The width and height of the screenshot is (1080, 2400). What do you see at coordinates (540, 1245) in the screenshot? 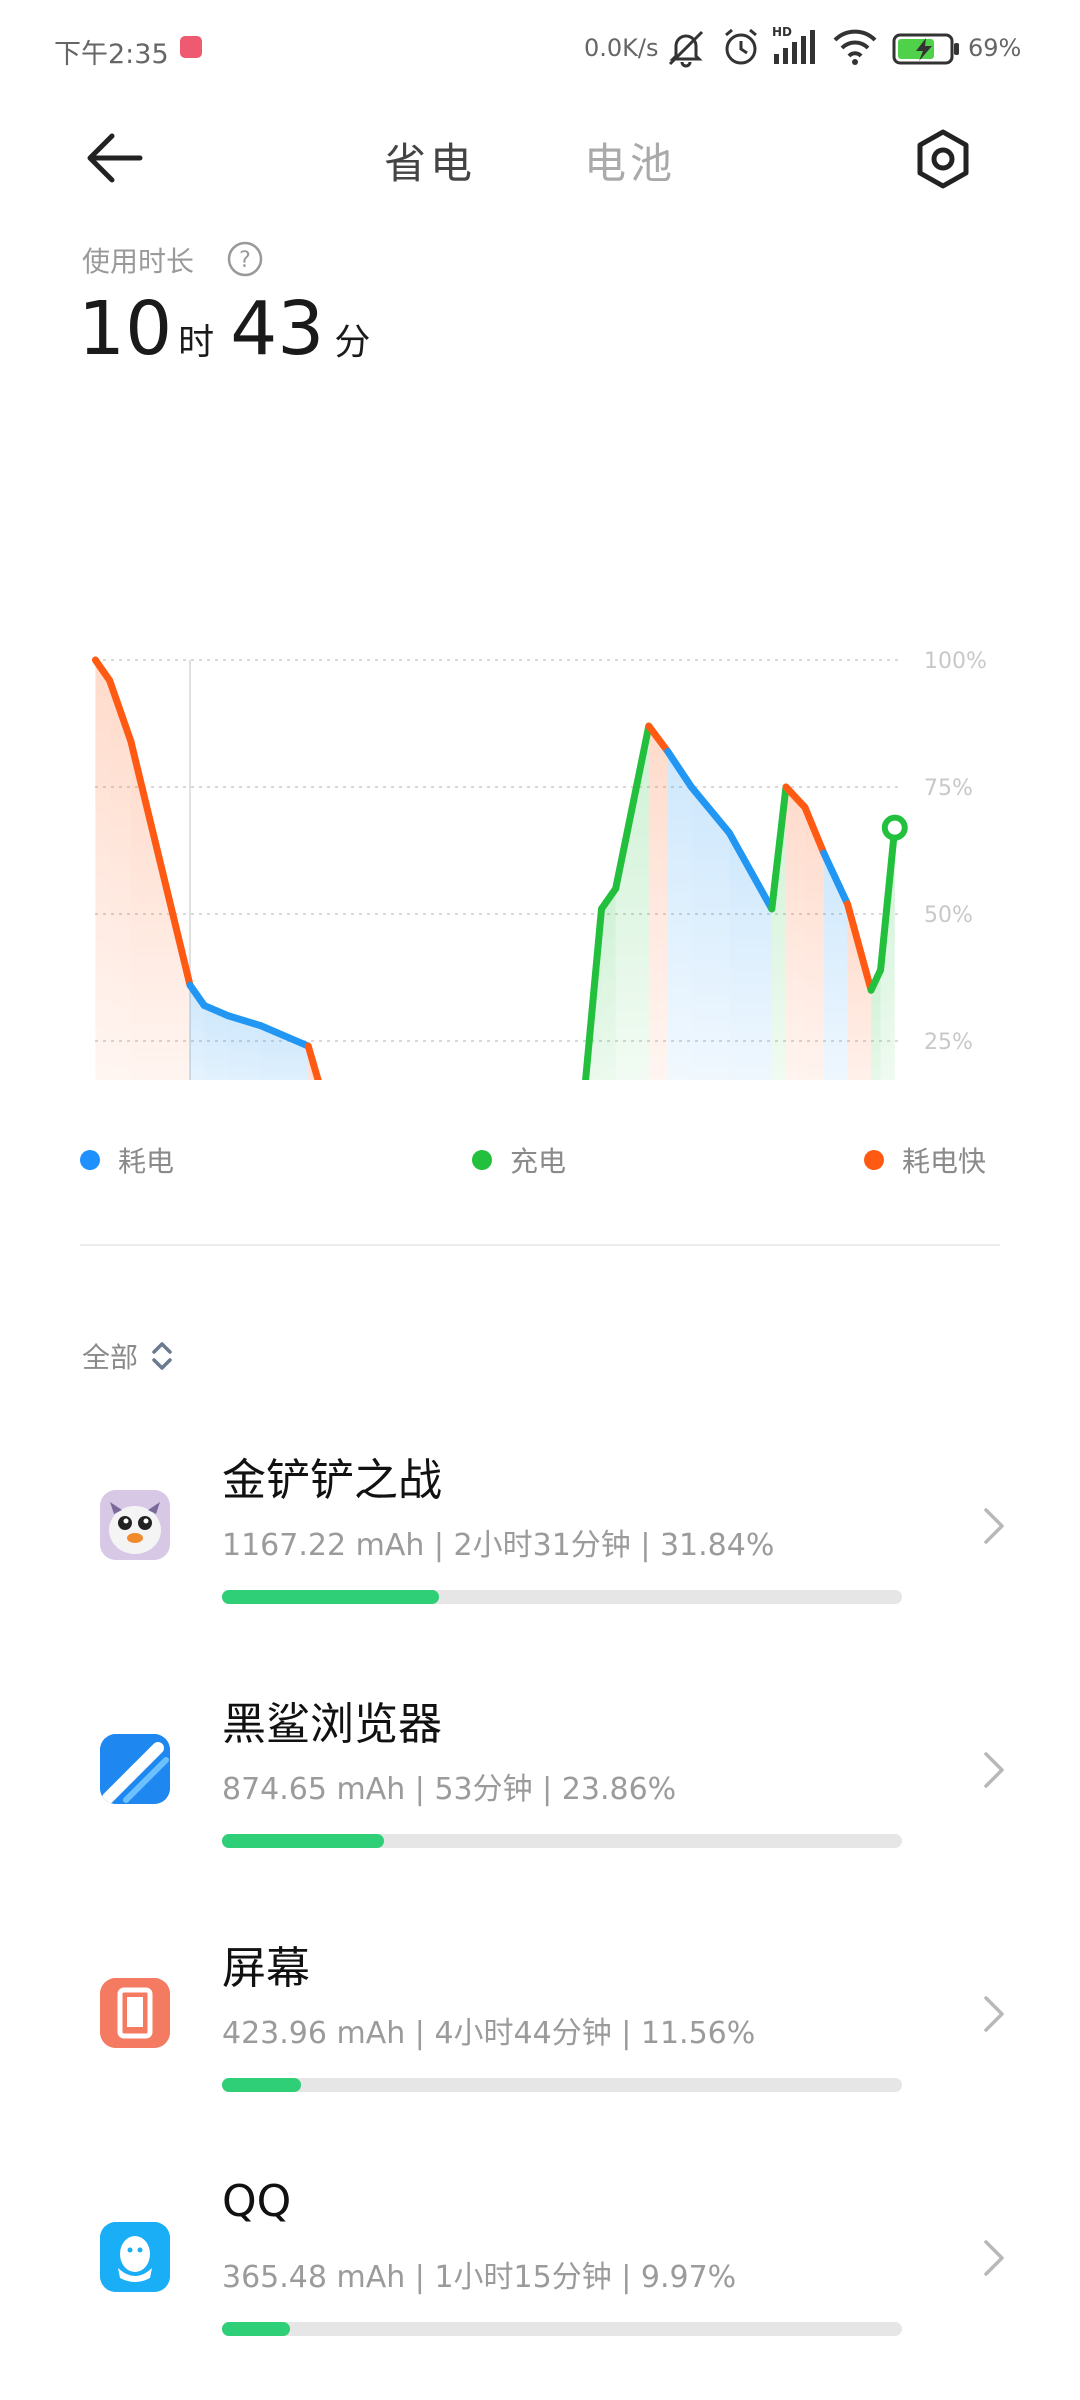
I see `divider` at bounding box center [540, 1245].